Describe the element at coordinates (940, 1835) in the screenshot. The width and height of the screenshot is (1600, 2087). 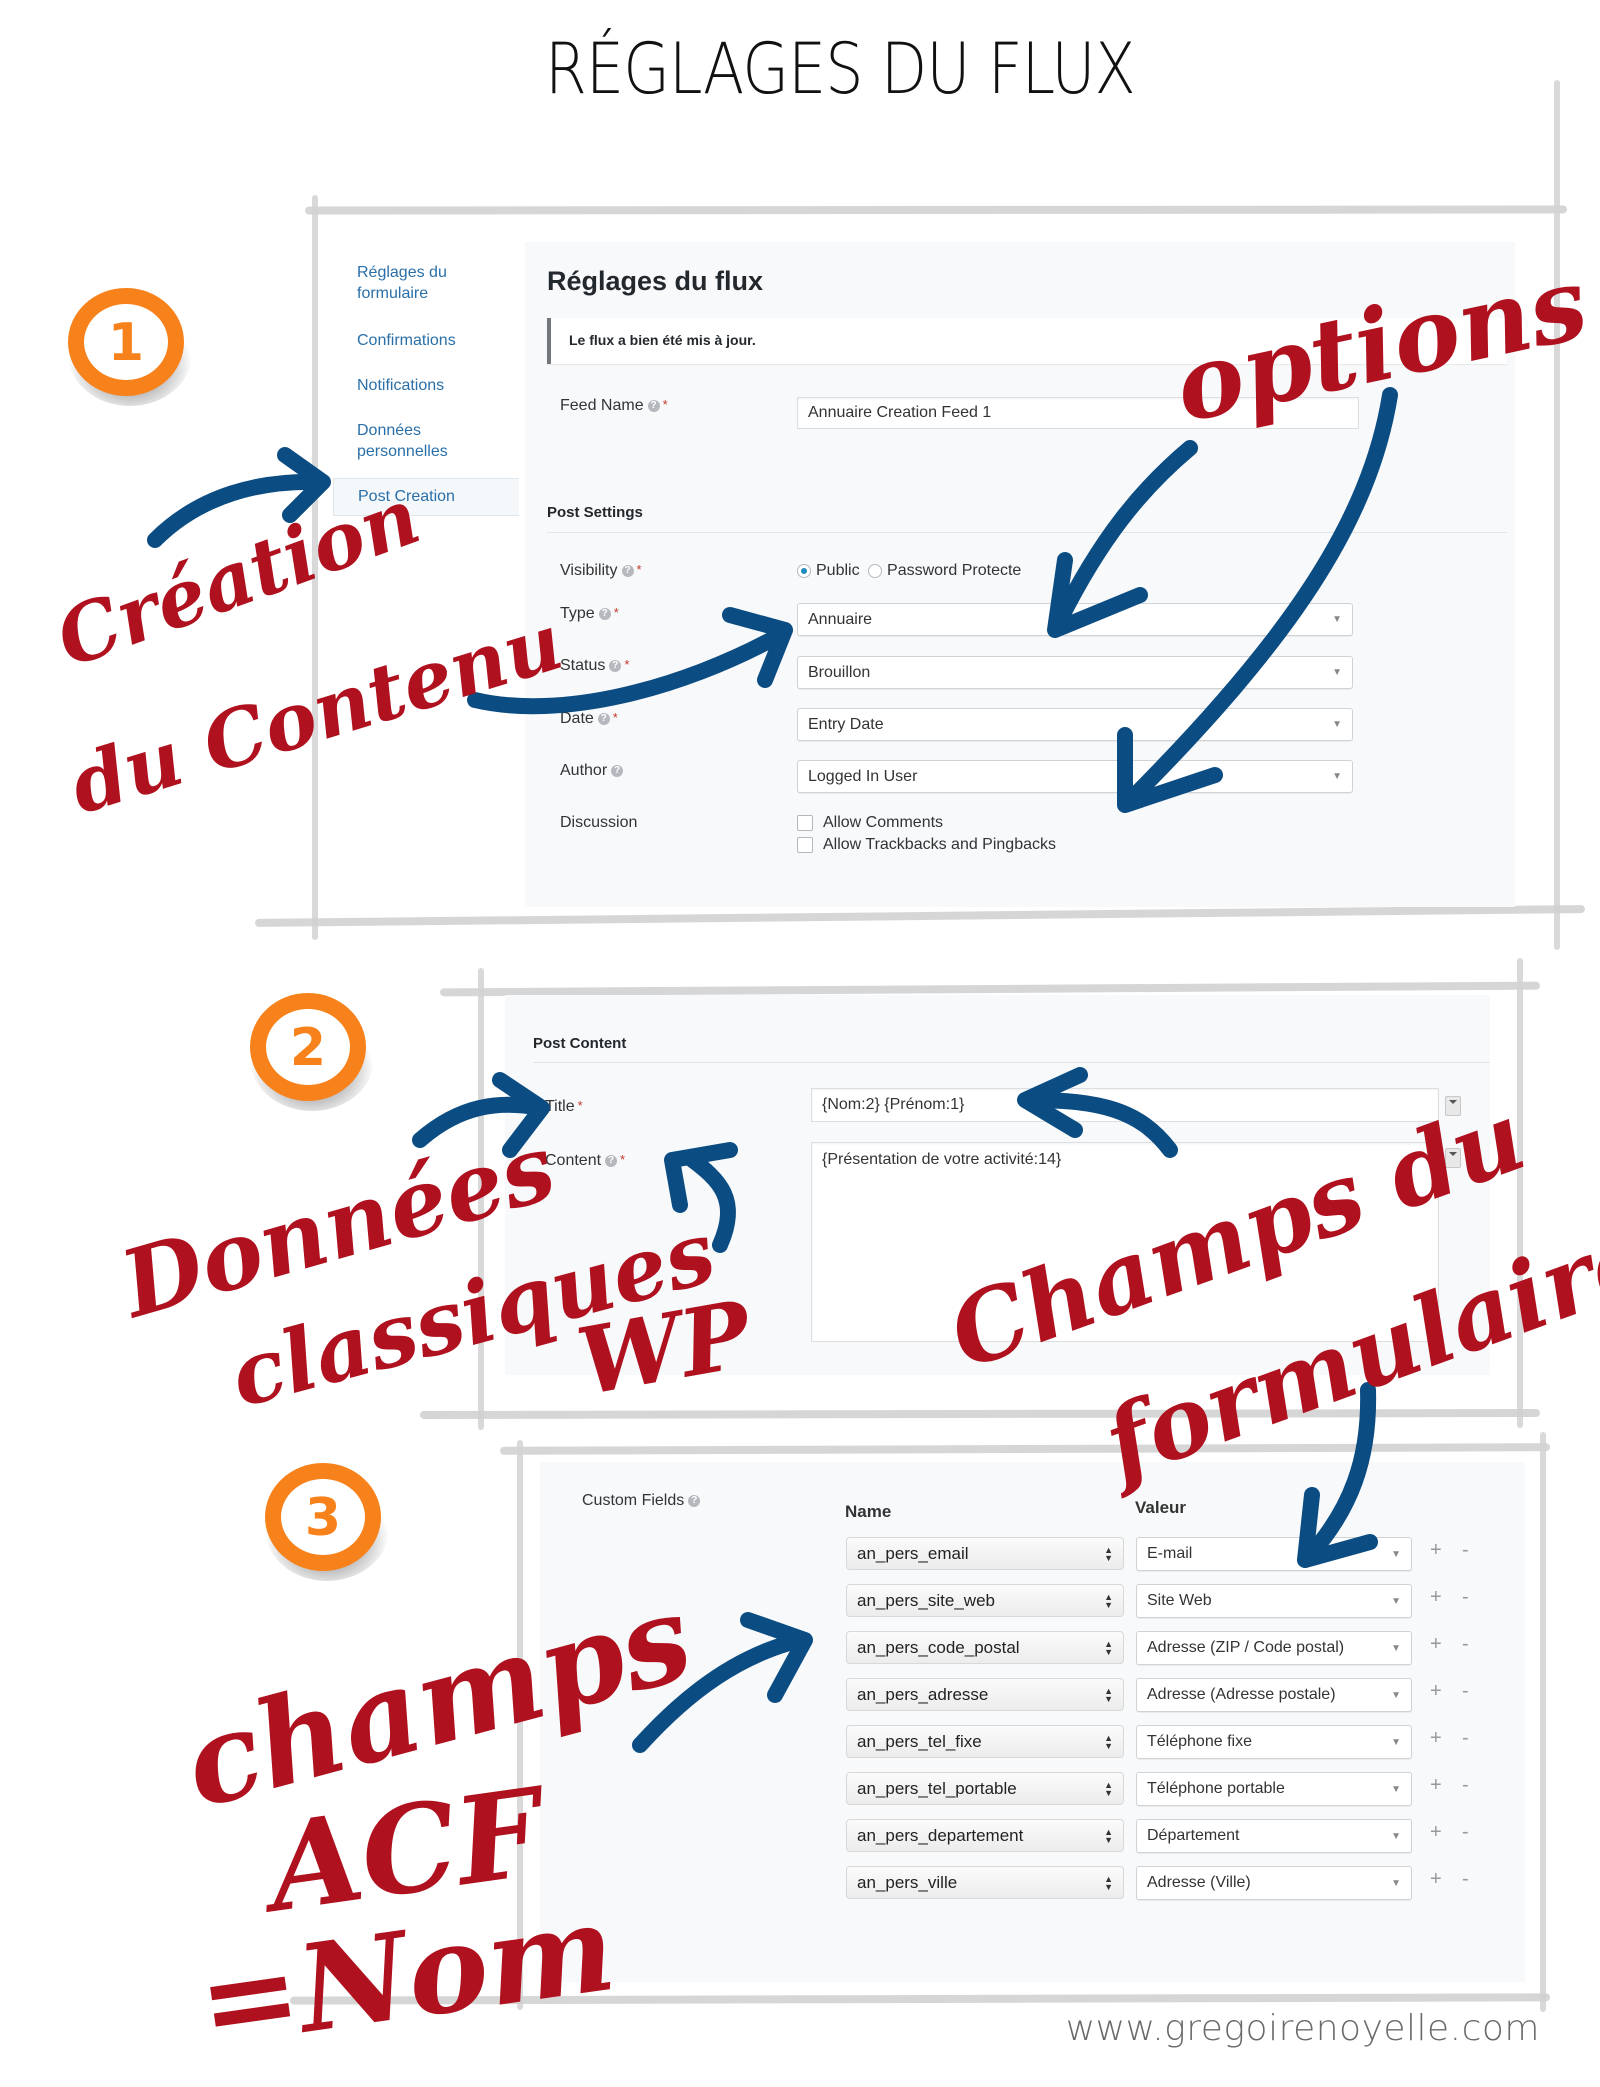
I see `custom-field-name-value: an_pers_departement` at that location.